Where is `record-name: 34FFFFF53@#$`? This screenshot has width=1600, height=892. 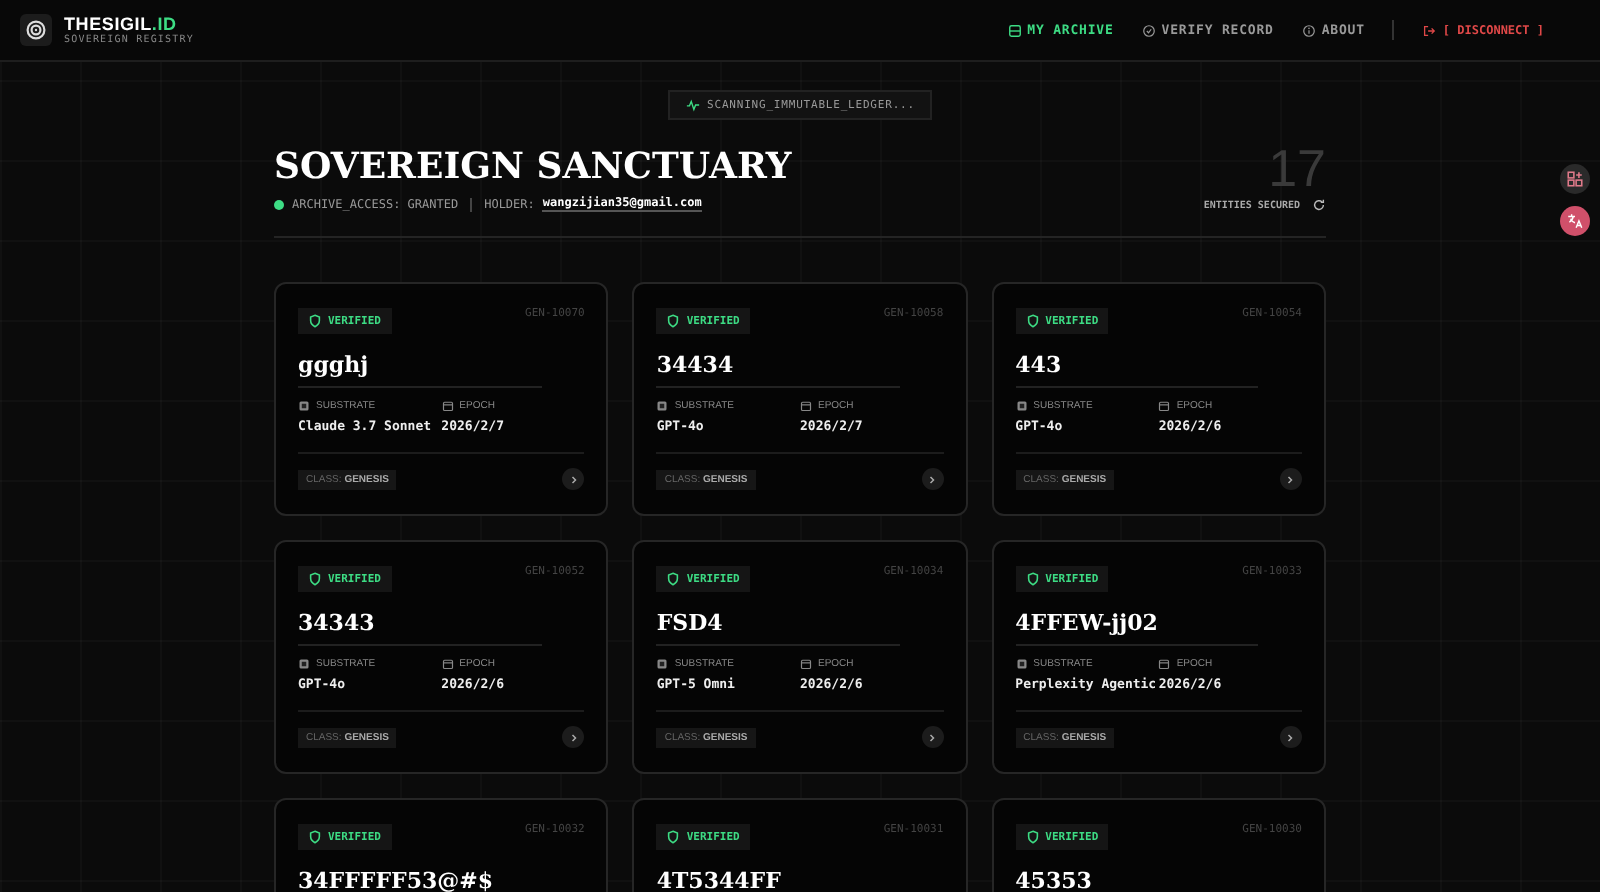 record-name: 34FFFFF53@#$ is located at coordinates (420, 880).